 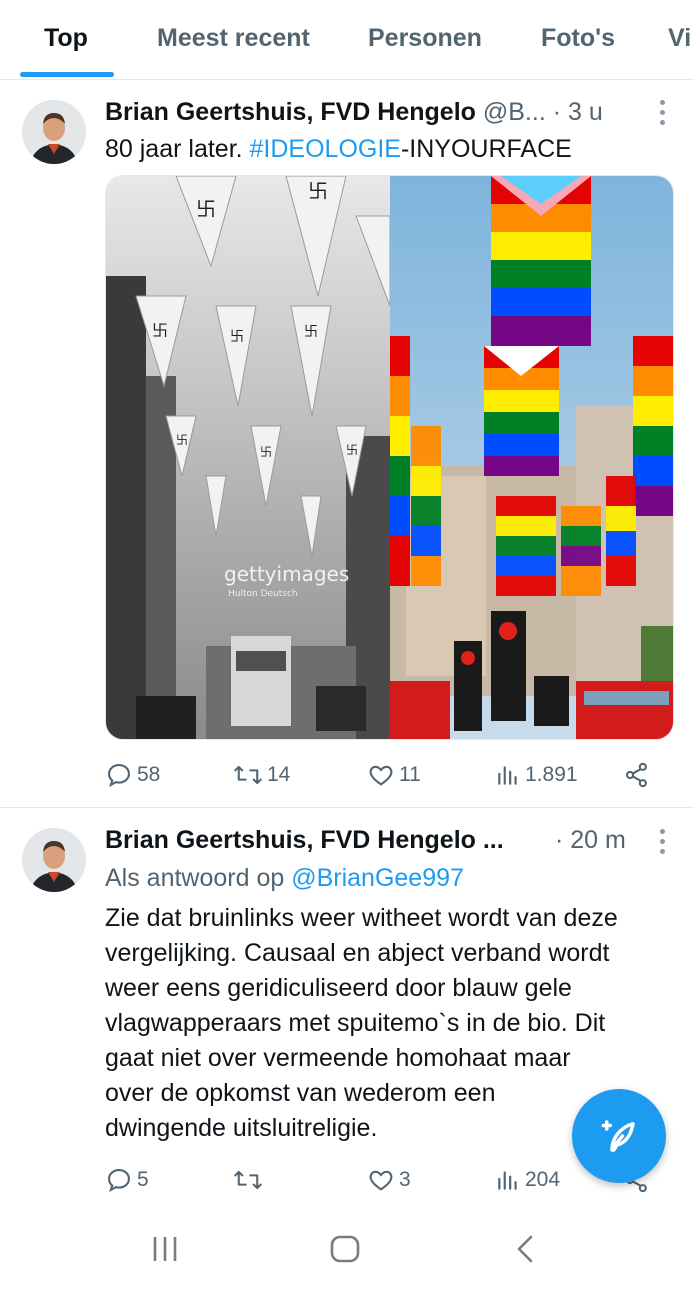 I want to click on retweet-button, so click(x=250, y=1180).